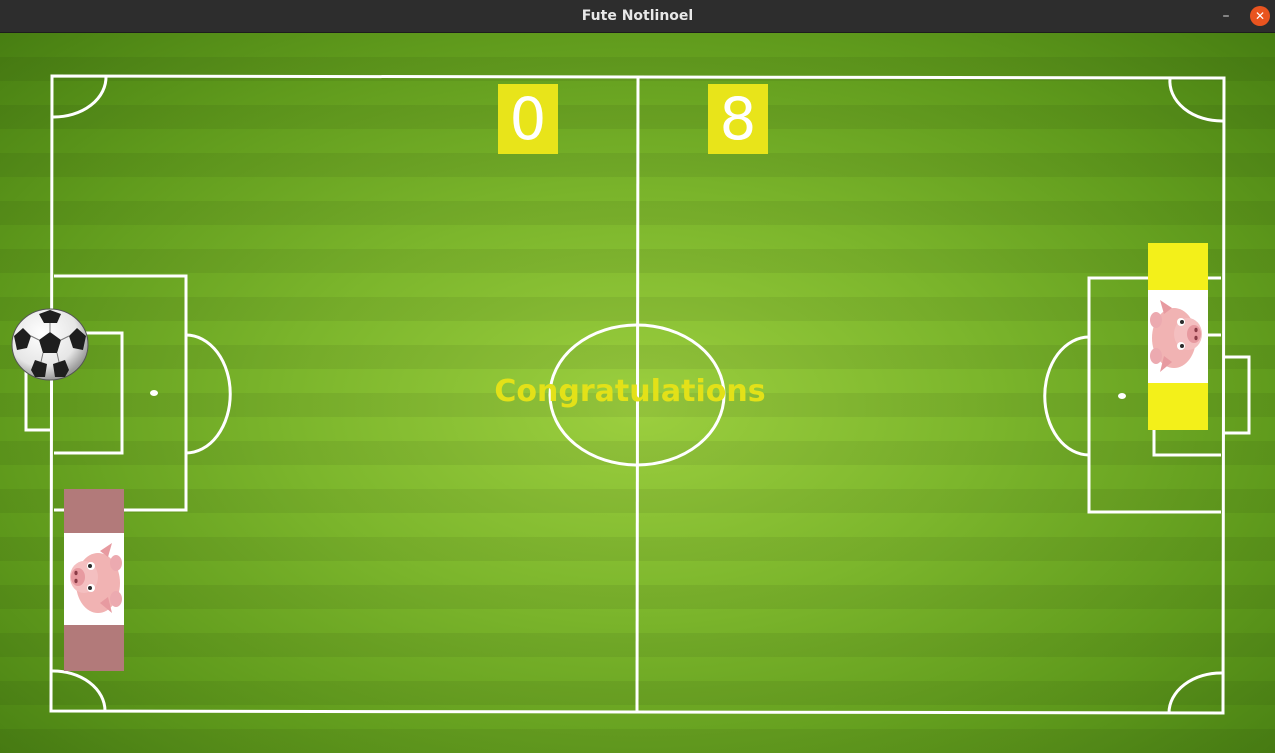 The height and width of the screenshot is (753, 1275). What do you see at coordinates (1237, 395) in the screenshot?
I see `right-goal` at bounding box center [1237, 395].